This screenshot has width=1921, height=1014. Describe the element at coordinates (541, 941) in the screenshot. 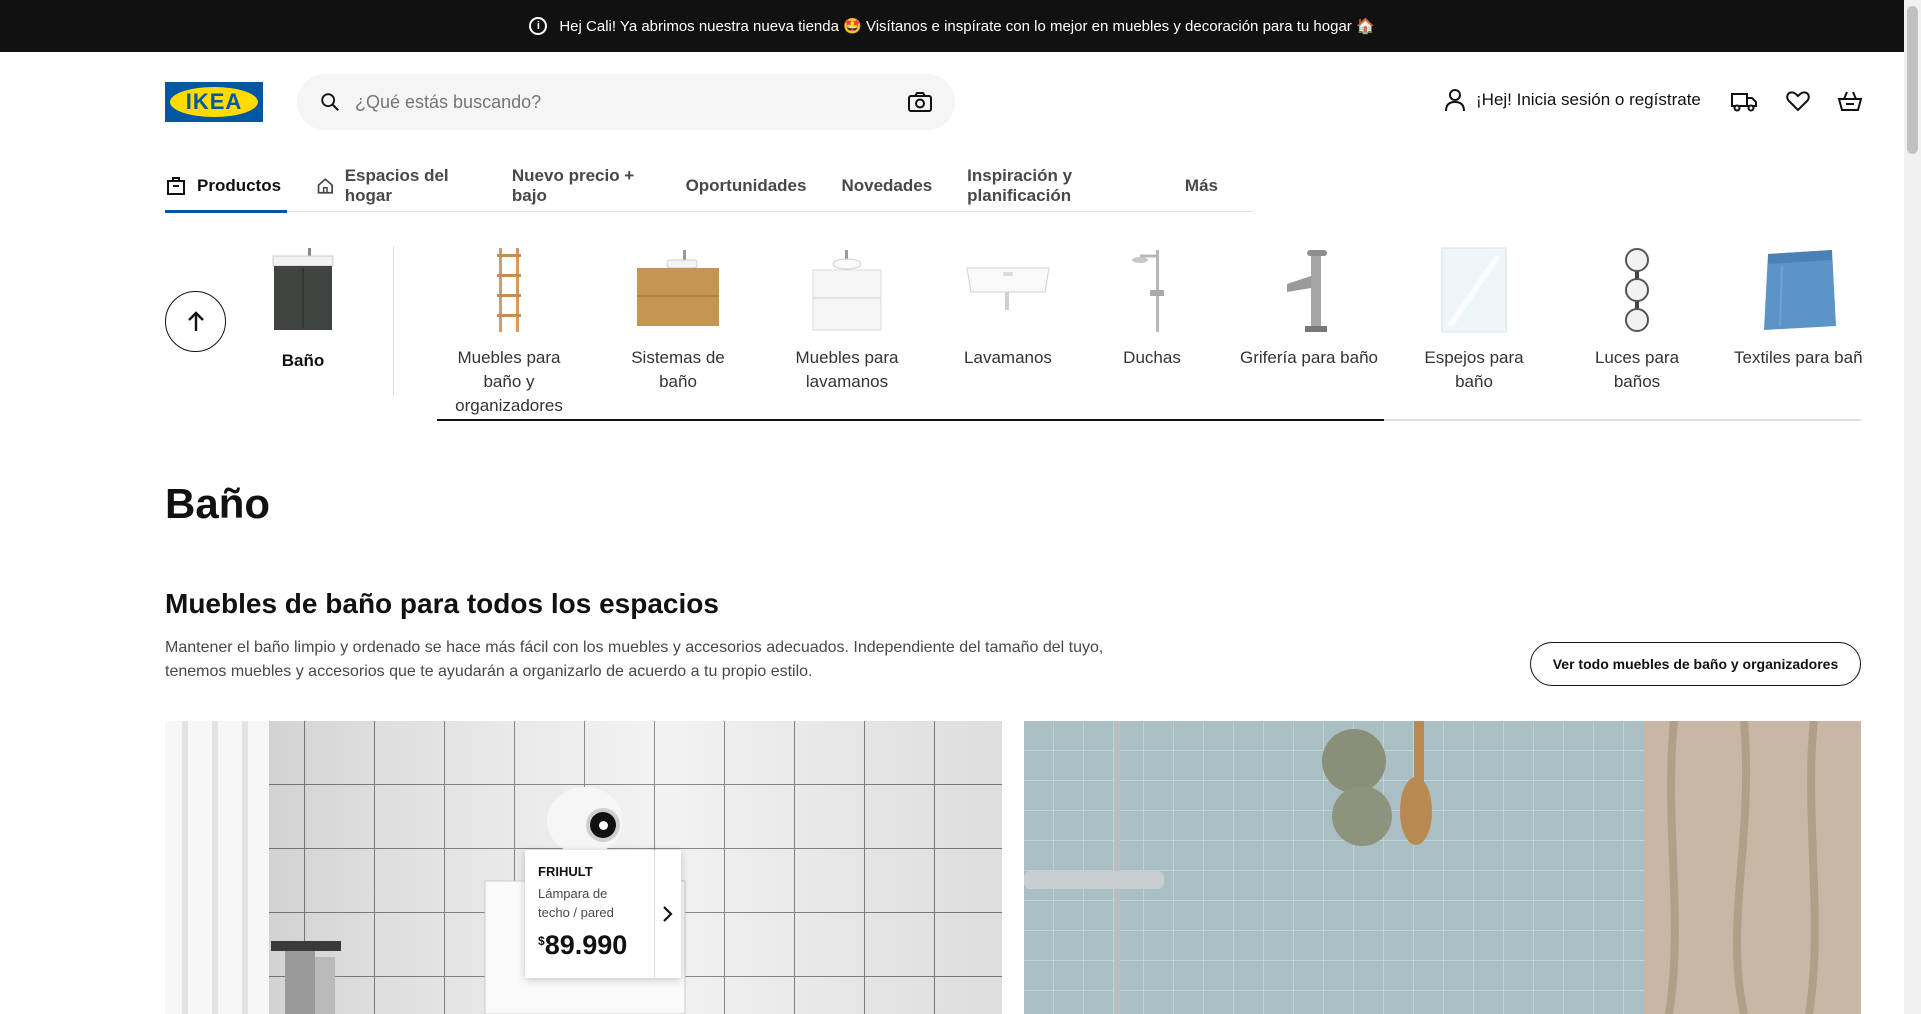

I see `price-currency: $` at that location.